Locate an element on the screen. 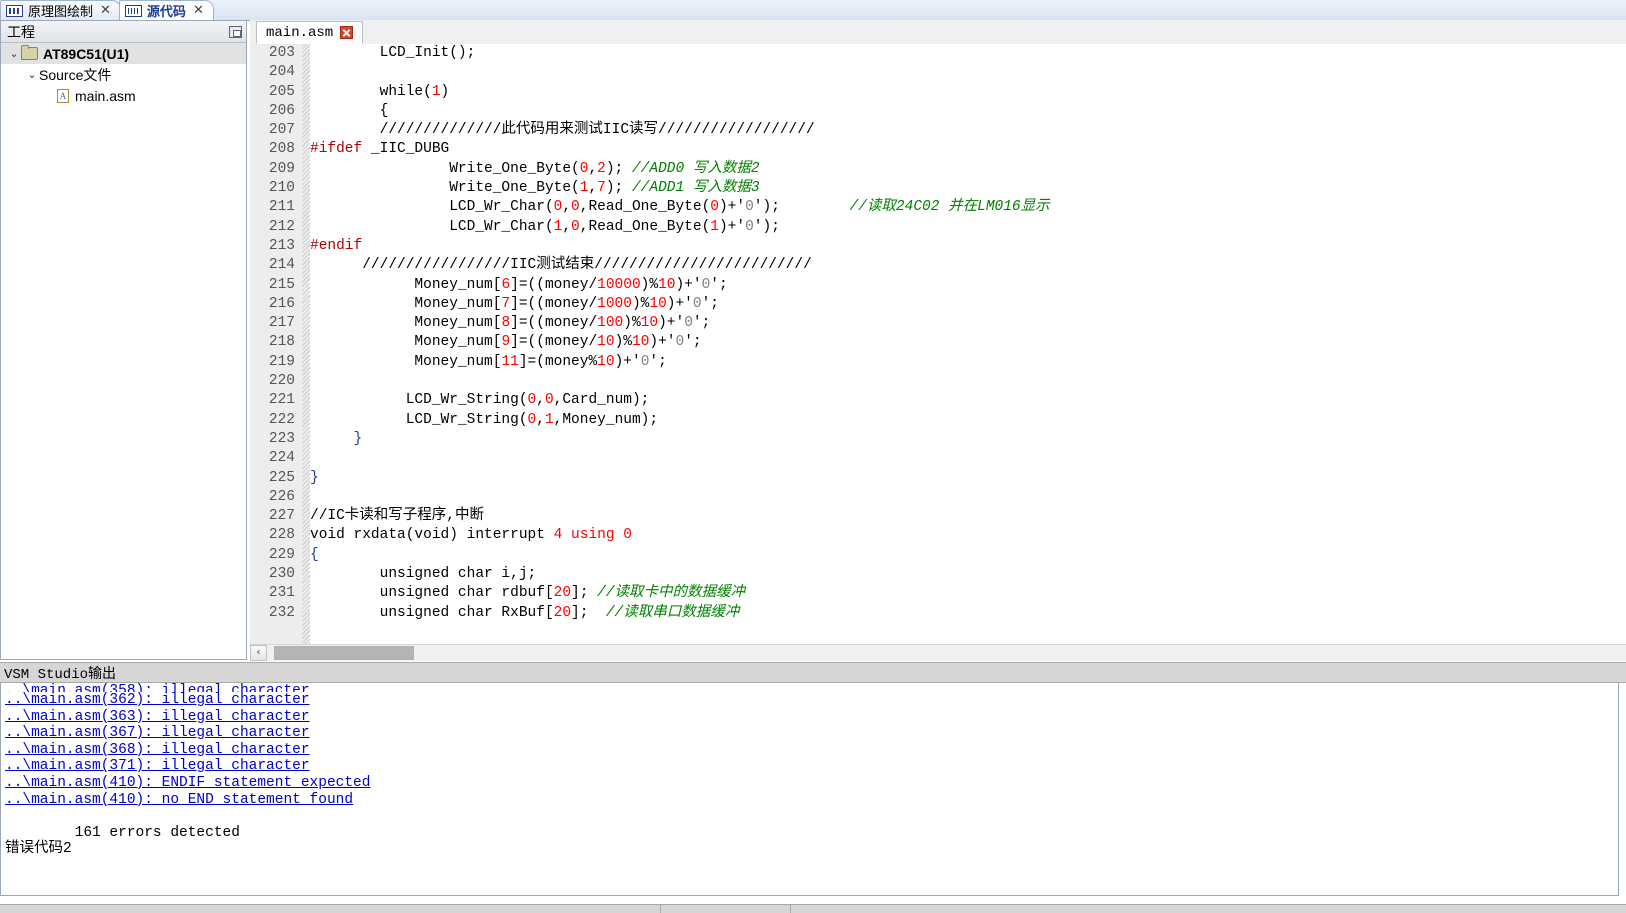  code-token: '; is located at coordinates (701, 323).